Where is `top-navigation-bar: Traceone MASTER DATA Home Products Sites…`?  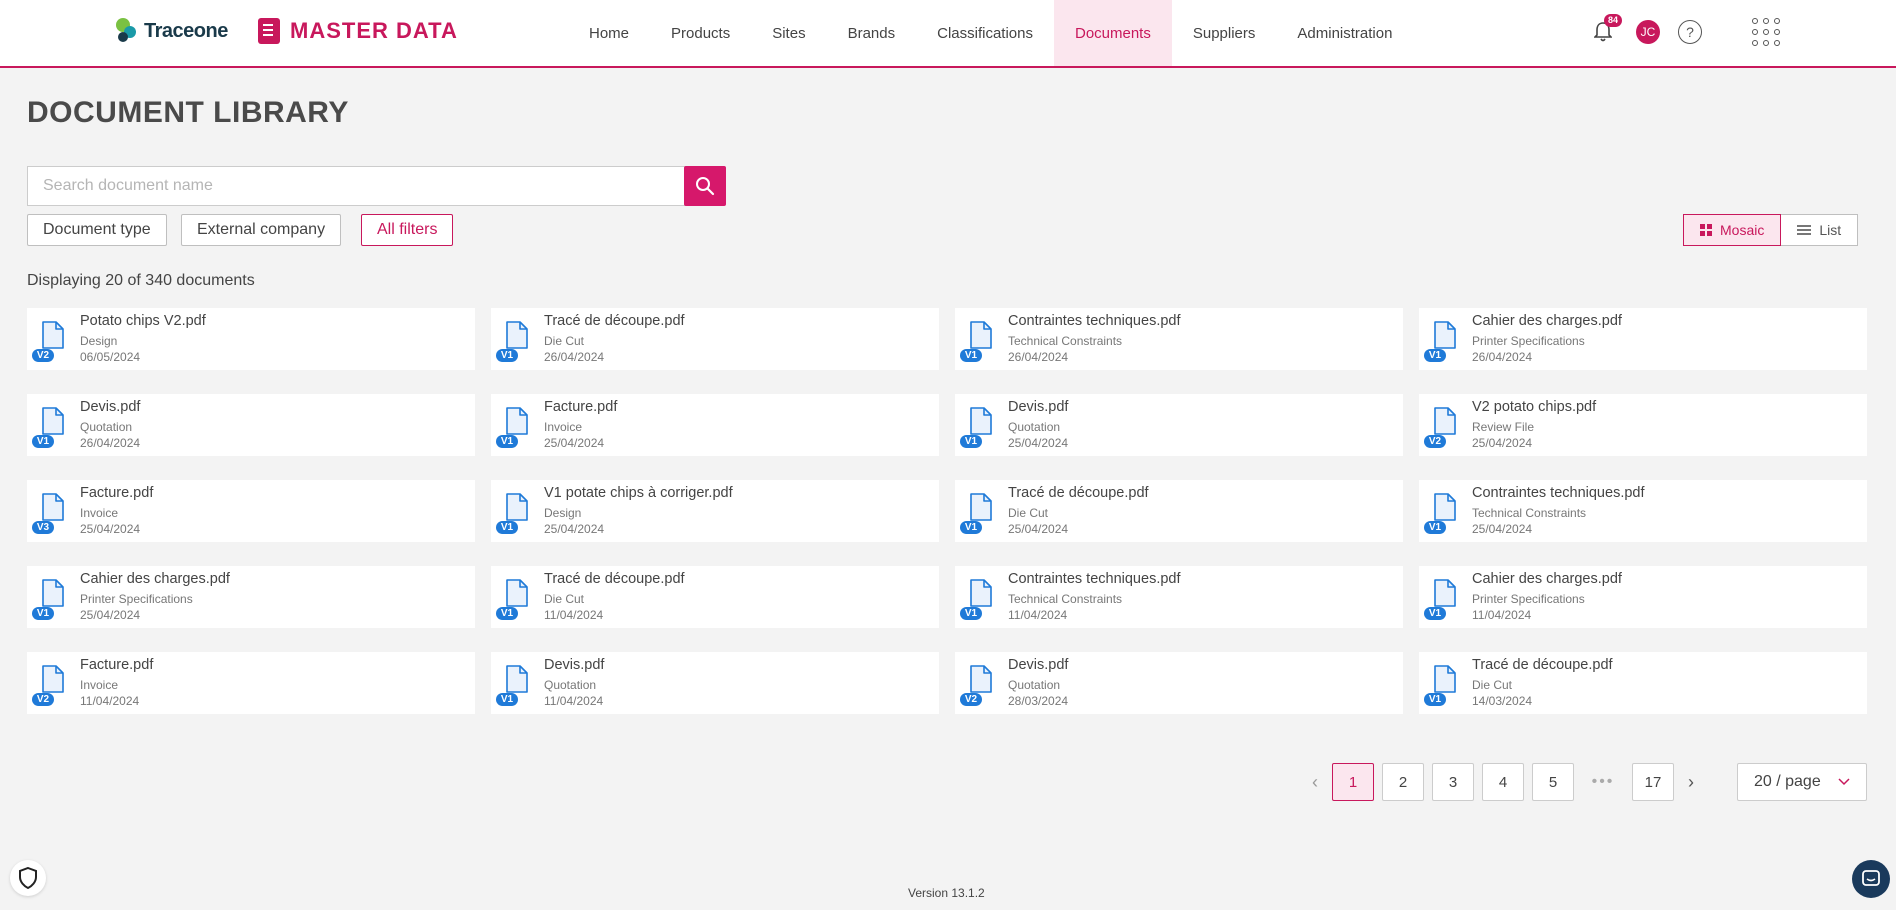 top-navigation-bar: Traceone MASTER DATA Home Products Sites… is located at coordinates (948, 34).